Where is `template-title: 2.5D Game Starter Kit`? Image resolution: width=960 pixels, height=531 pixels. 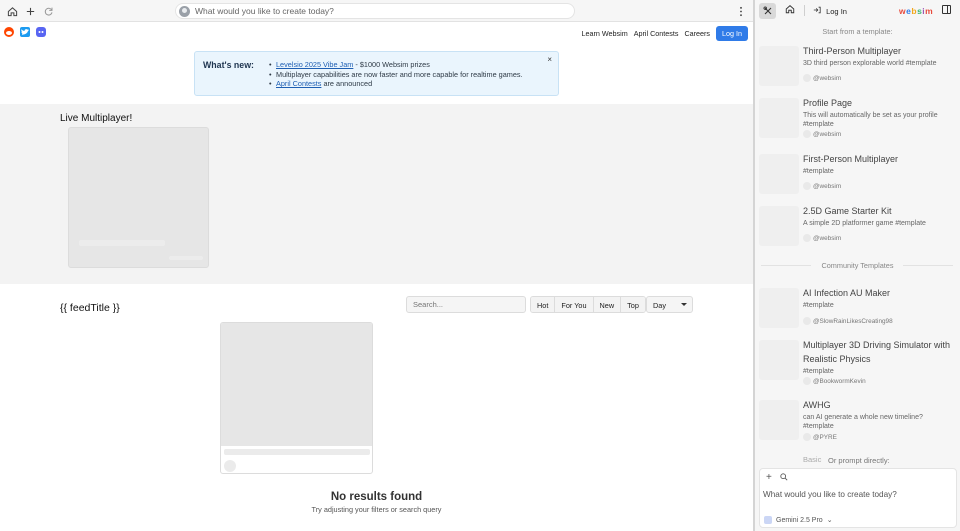 template-title: 2.5D Game Starter Kit is located at coordinates (847, 211).